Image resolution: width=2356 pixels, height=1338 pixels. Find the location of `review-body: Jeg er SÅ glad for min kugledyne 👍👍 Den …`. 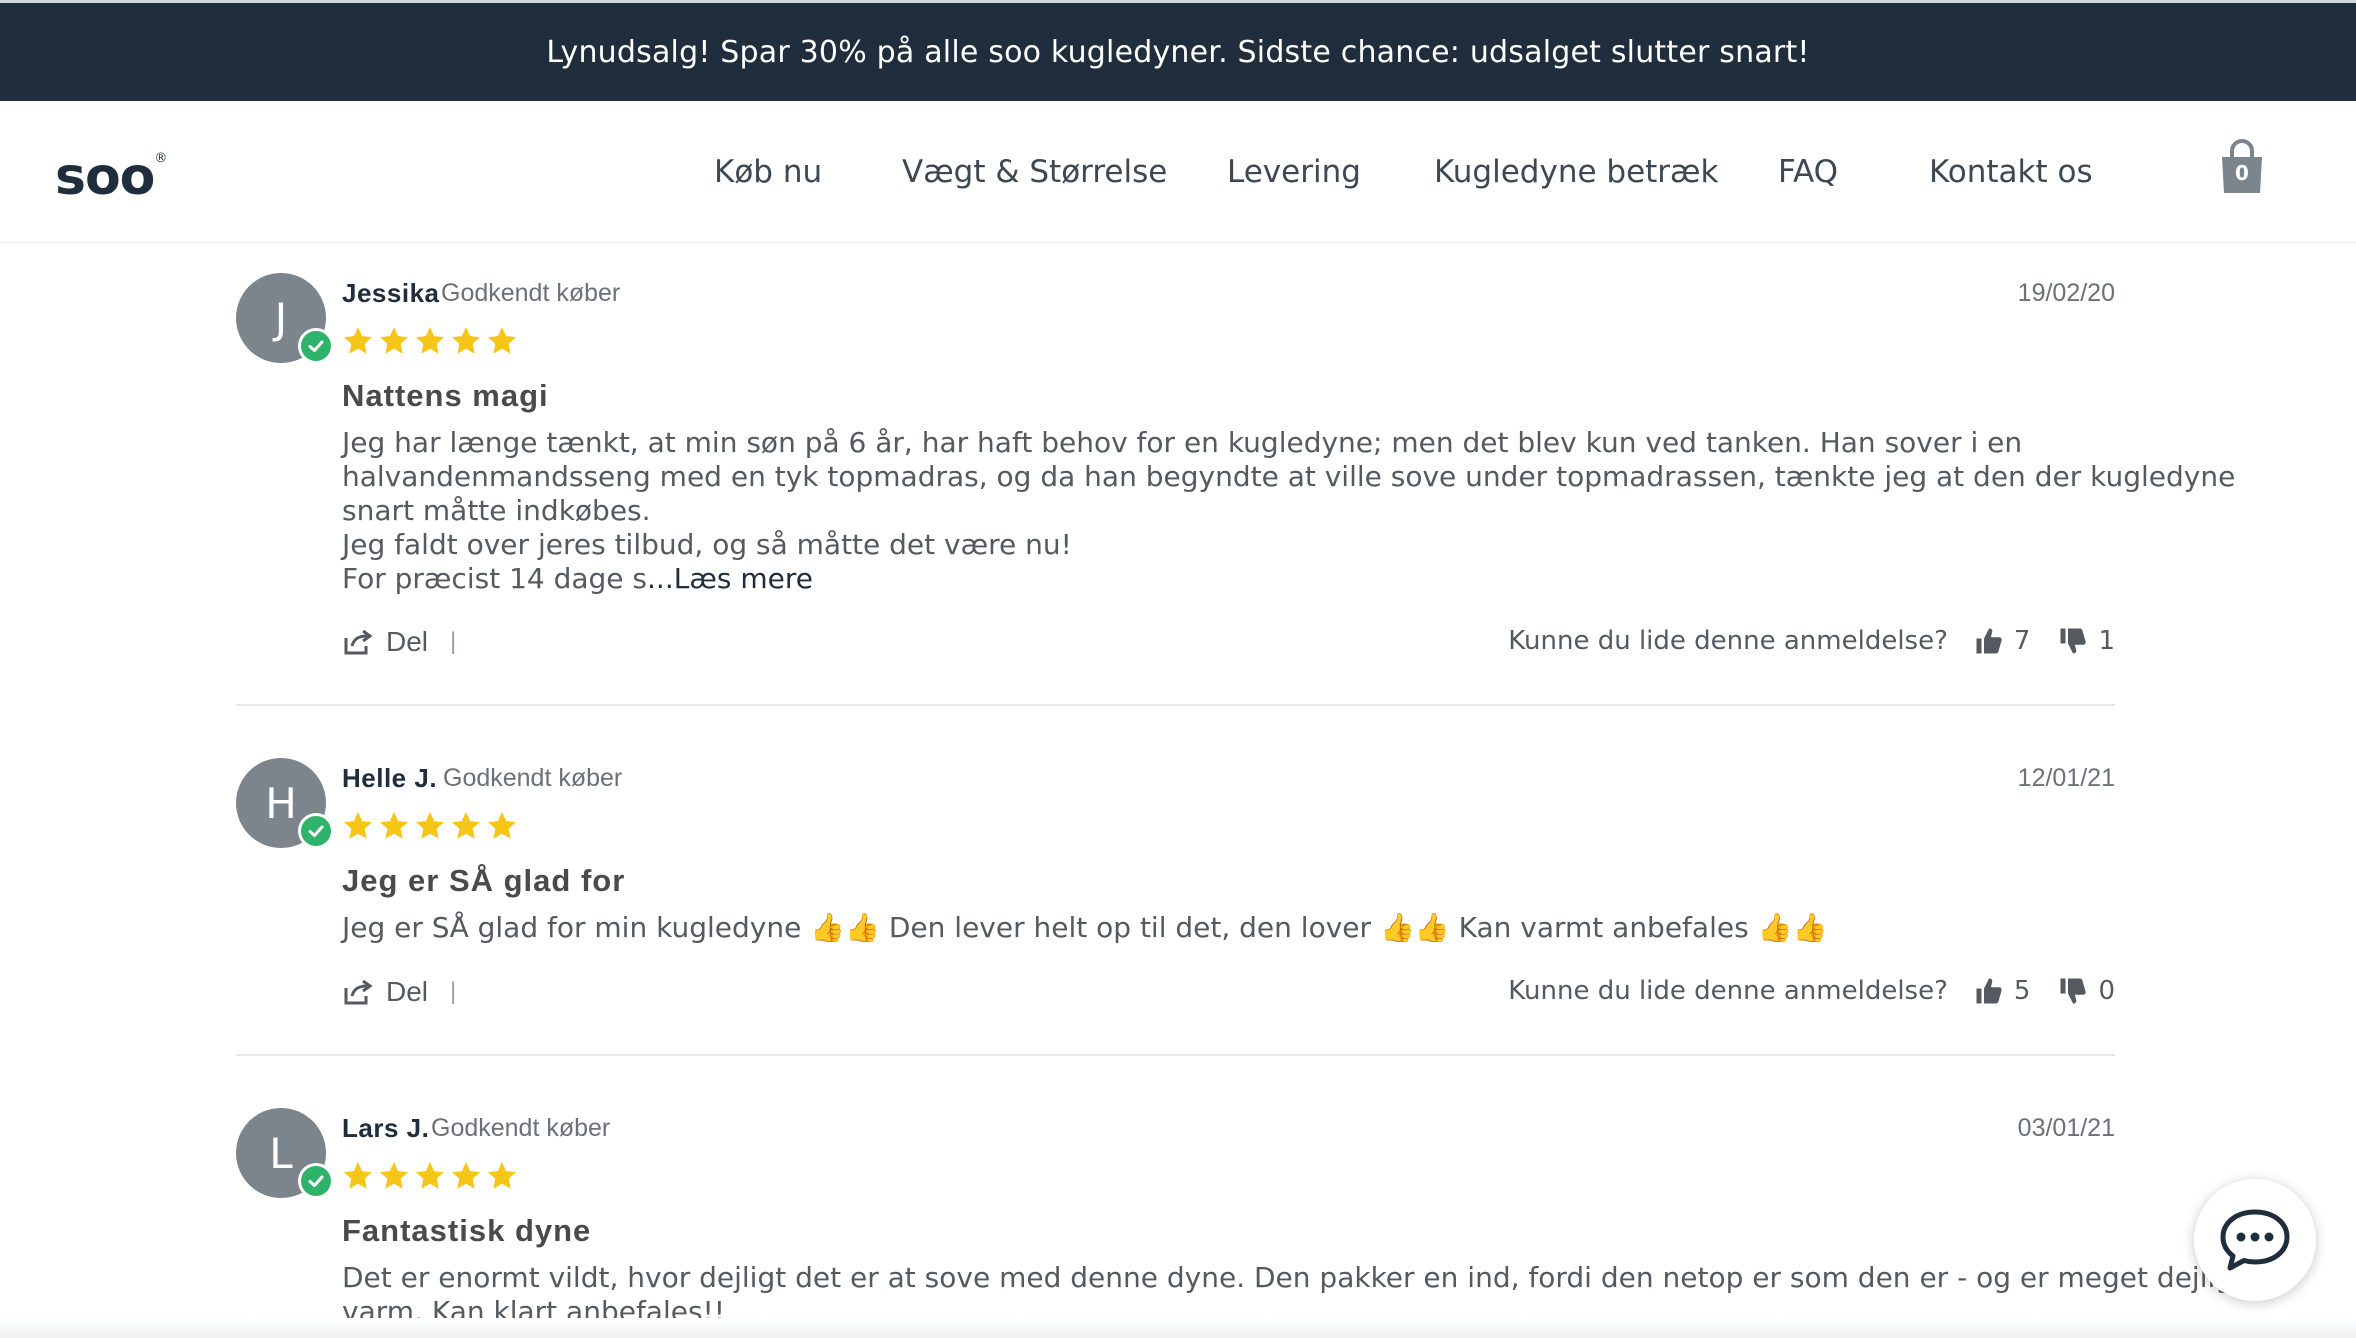

review-body: Jeg er SÅ glad for min kugledyne 👍👍 Den … is located at coordinates (1227, 928).